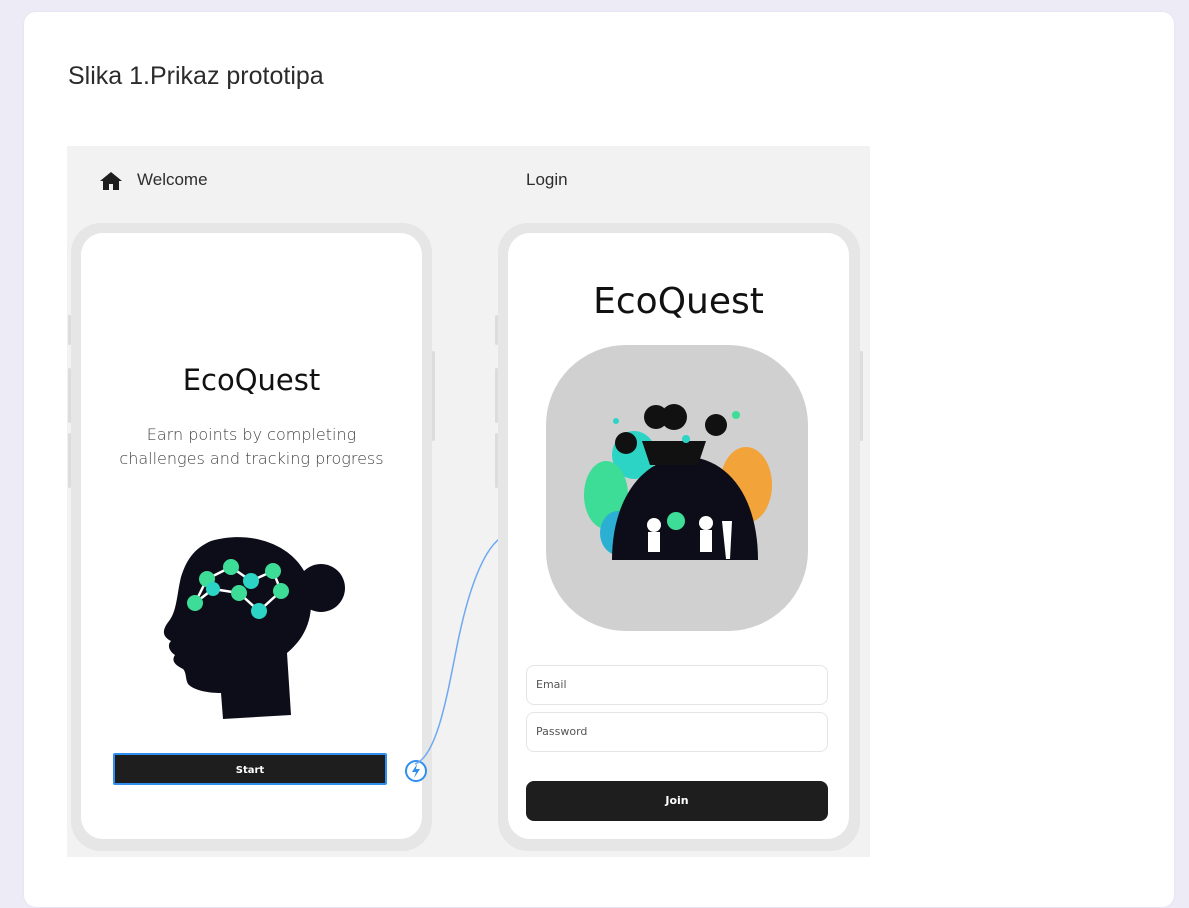  I want to click on figure-caption: Slika 1.Prikaz prototipa, so click(196, 76).